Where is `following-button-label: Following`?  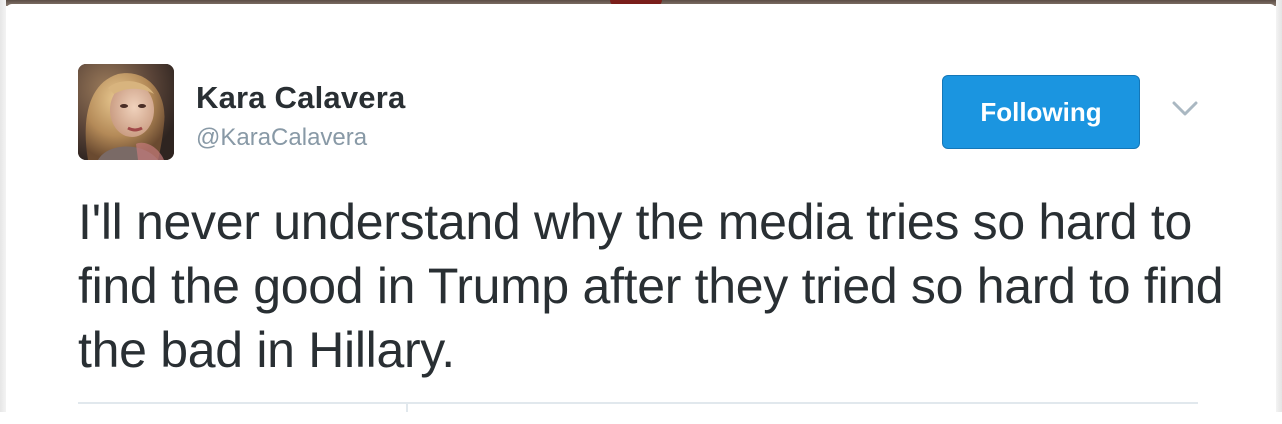 following-button-label: Following is located at coordinates (1041, 111).